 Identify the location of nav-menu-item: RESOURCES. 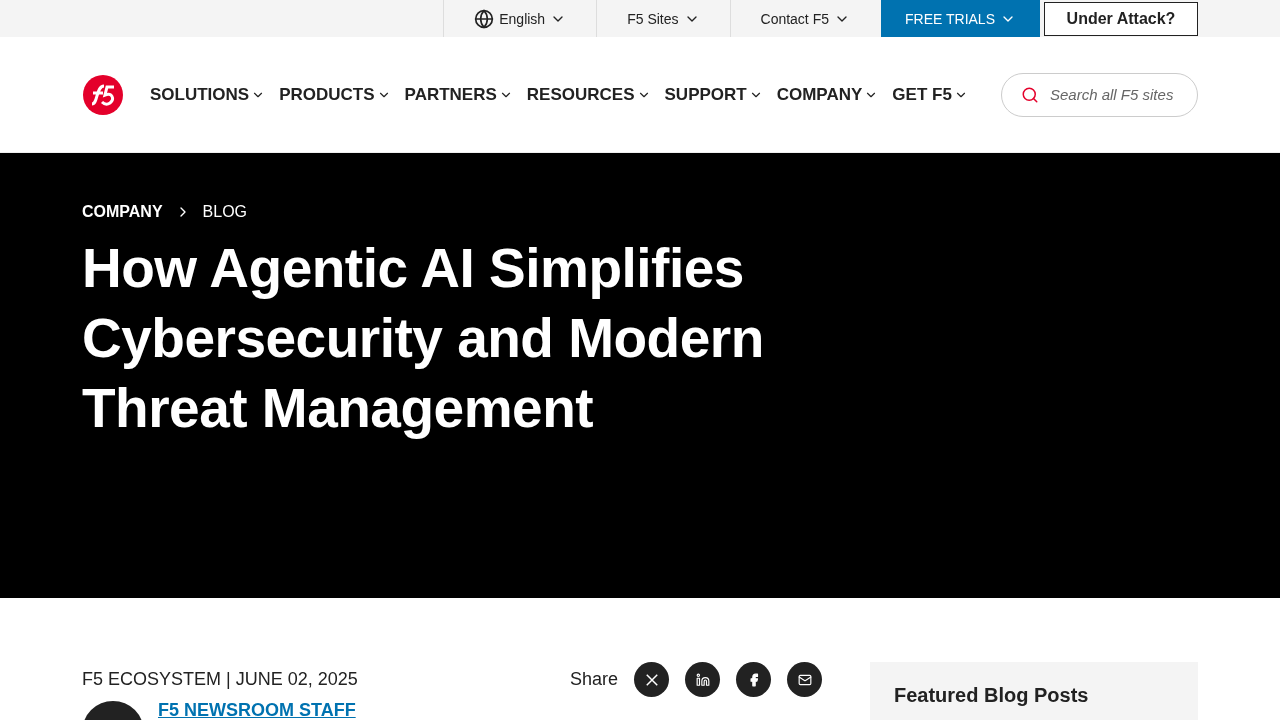
(588, 94).